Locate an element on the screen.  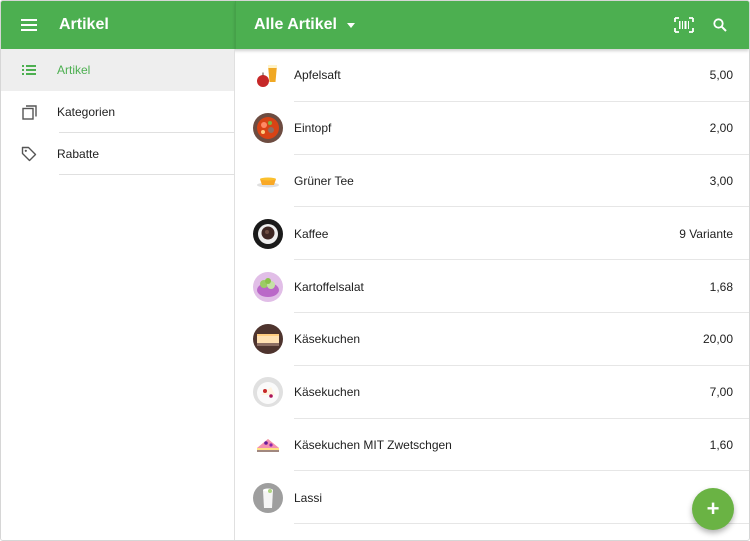
item-price: 9 Variante is located at coordinates (706, 233).